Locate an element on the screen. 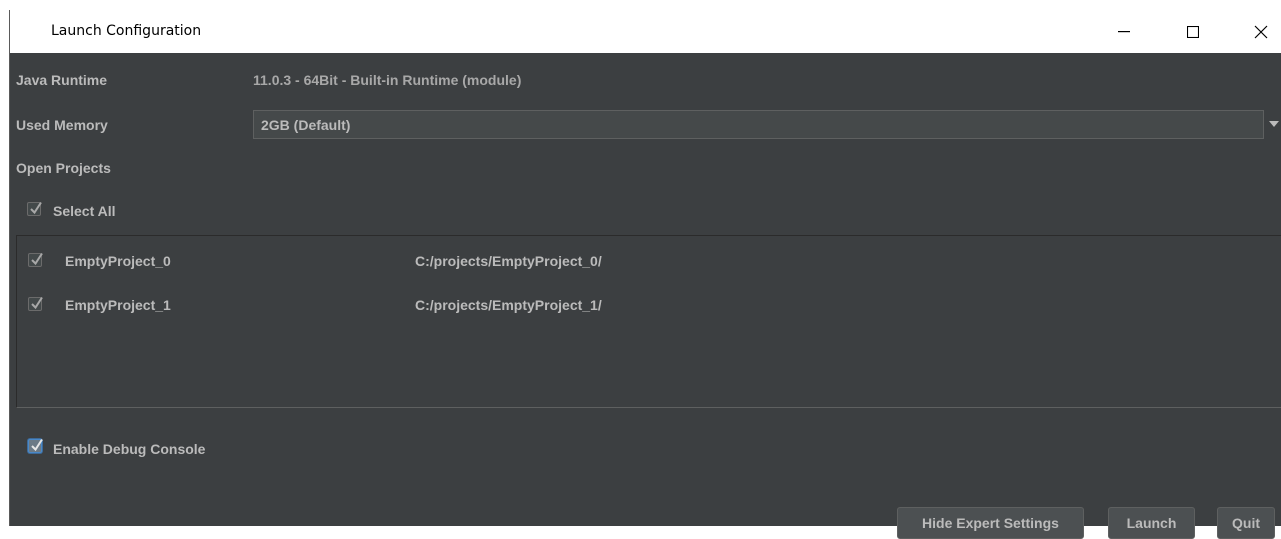 This screenshot has height=539, width=1281. project-name: EmptyProject_1 is located at coordinates (118, 305).